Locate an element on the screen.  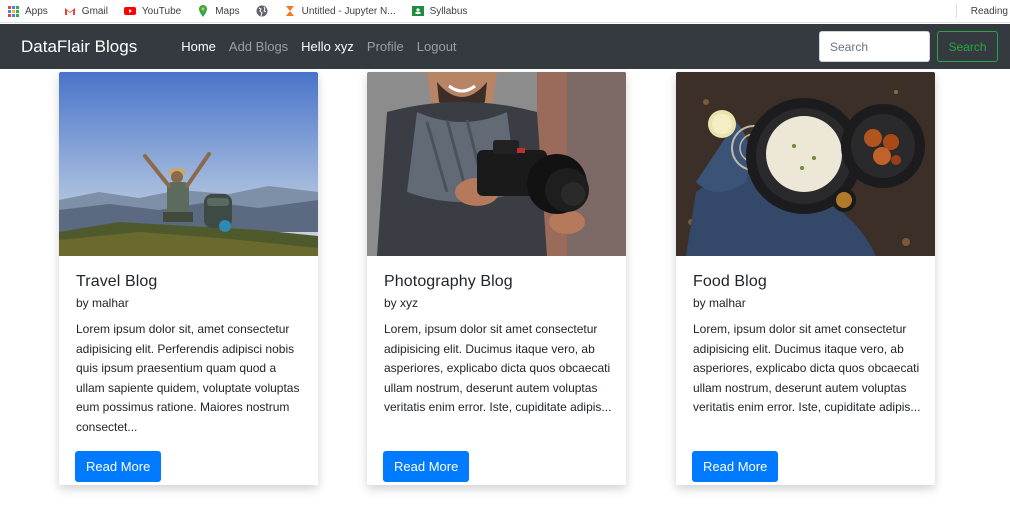
card-author: by xyz is located at coordinates (401, 303).